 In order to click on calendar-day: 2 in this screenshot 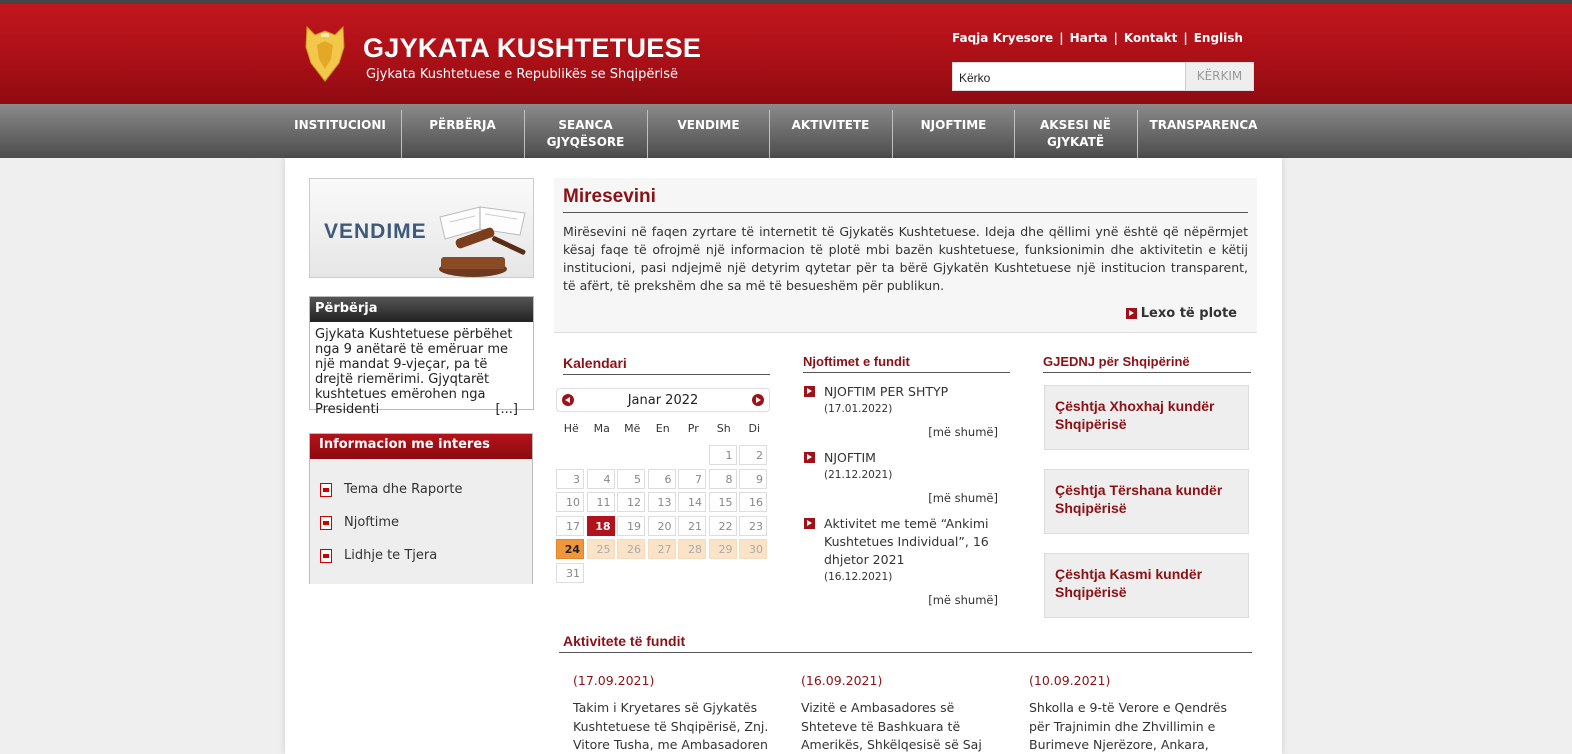, I will do `click(753, 455)`.